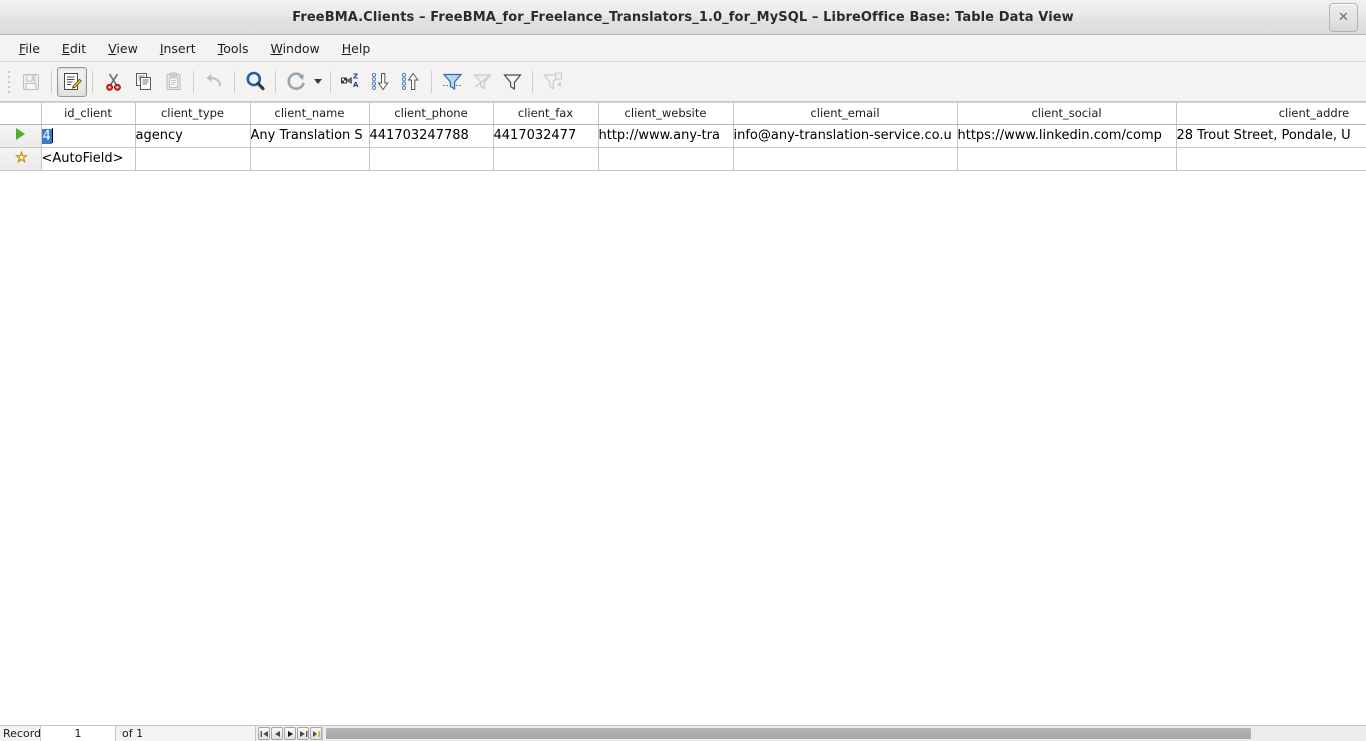 This screenshot has width=1366, height=741. What do you see at coordinates (303, 733) in the screenshot?
I see `last-record-button` at bounding box center [303, 733].